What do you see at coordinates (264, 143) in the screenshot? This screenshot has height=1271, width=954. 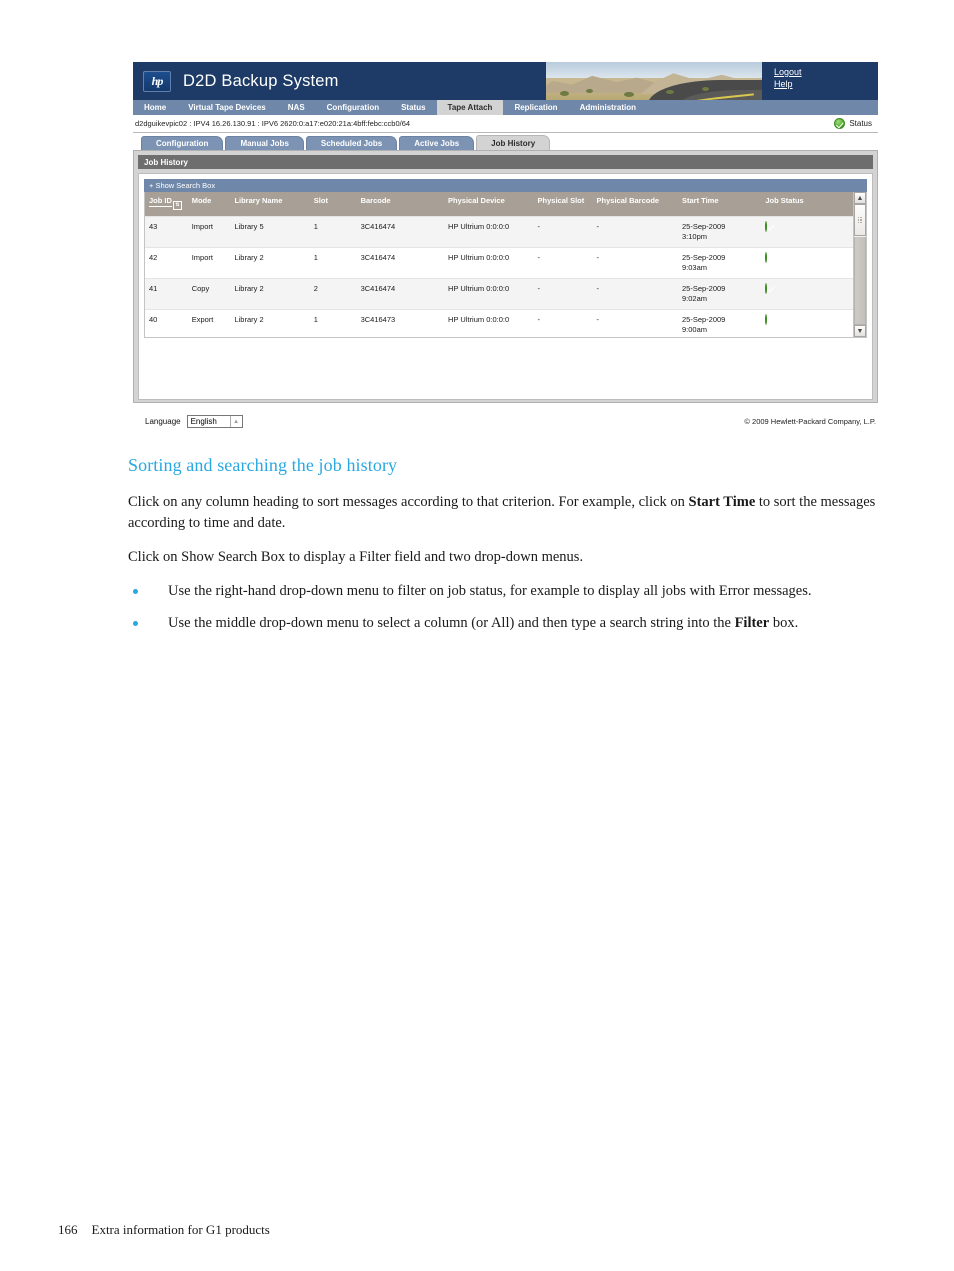 I see `tab-manual-jobs: Manual Jobs` at bounding box center [264, 143].